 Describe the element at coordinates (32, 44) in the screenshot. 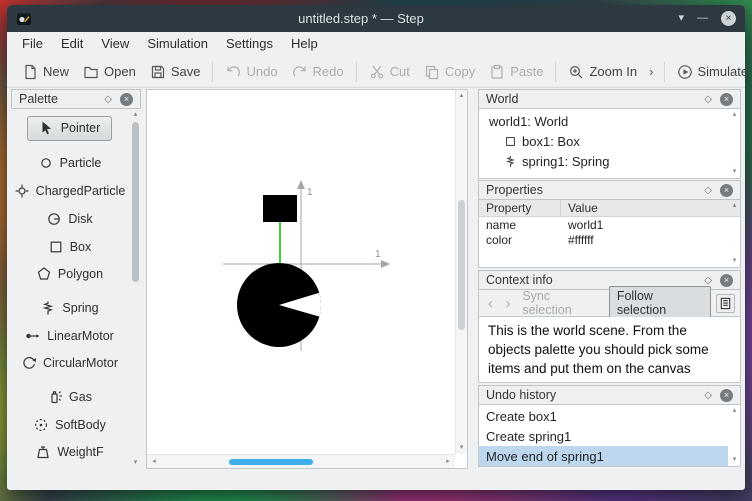

I see `menu-file: File` at that location.